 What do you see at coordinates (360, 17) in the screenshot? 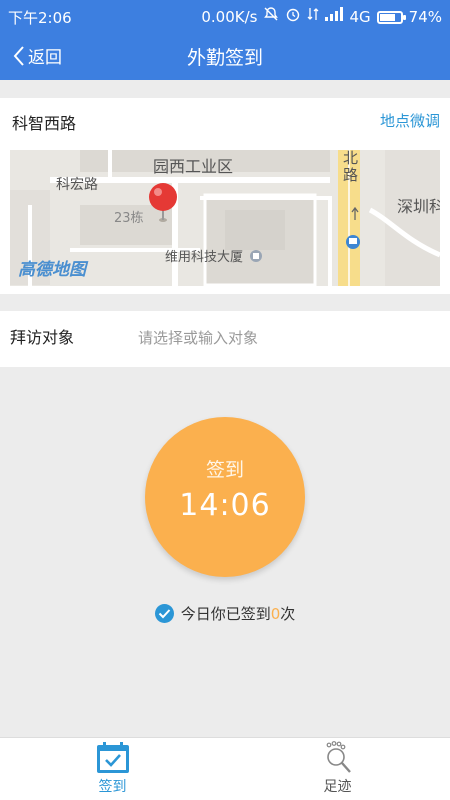
I see `network-type: 4G` at bounding box center [360, 17].